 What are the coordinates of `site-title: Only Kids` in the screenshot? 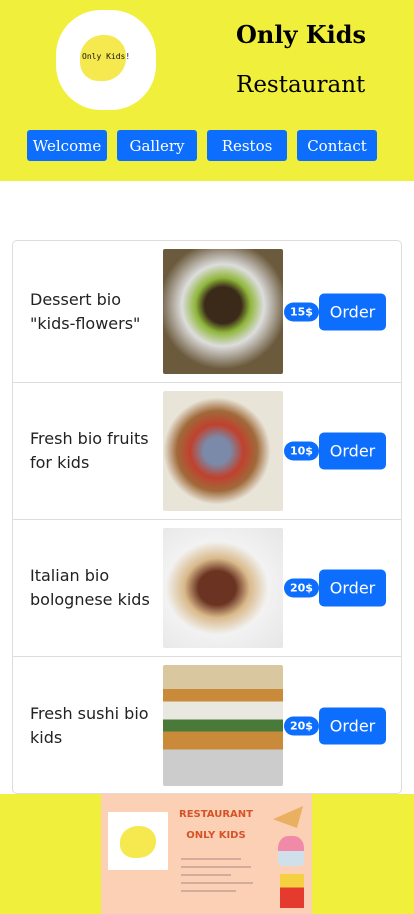 It's located at (301, 34).